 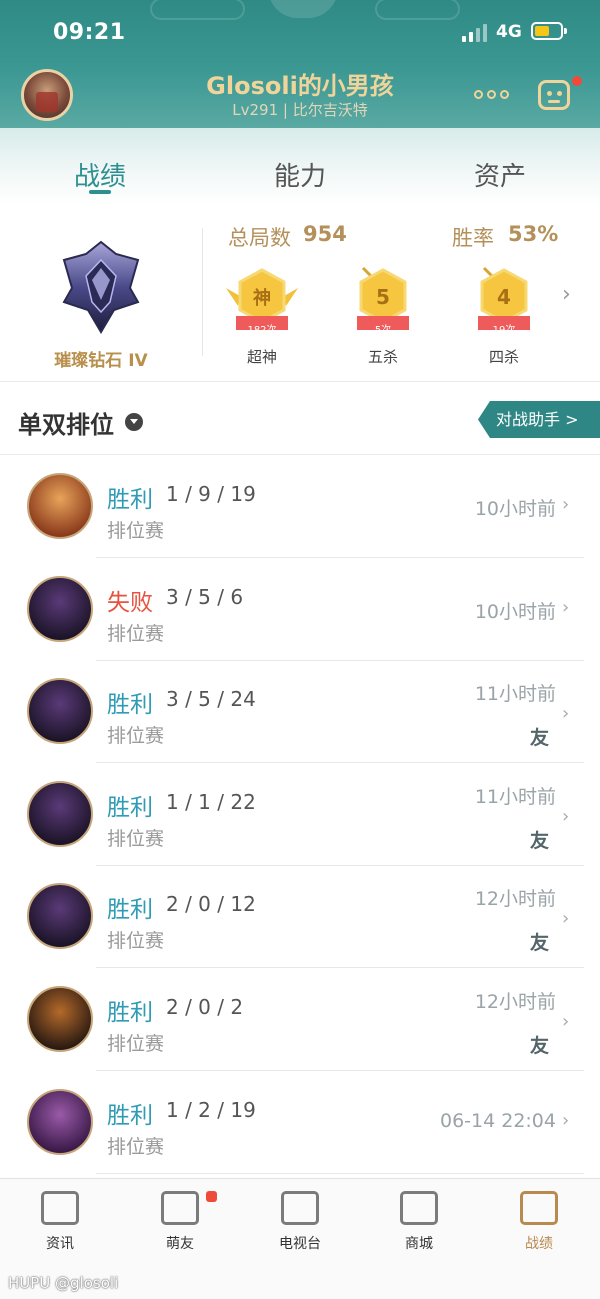 I want to click on row-divider, so click(x=340, y=1173).